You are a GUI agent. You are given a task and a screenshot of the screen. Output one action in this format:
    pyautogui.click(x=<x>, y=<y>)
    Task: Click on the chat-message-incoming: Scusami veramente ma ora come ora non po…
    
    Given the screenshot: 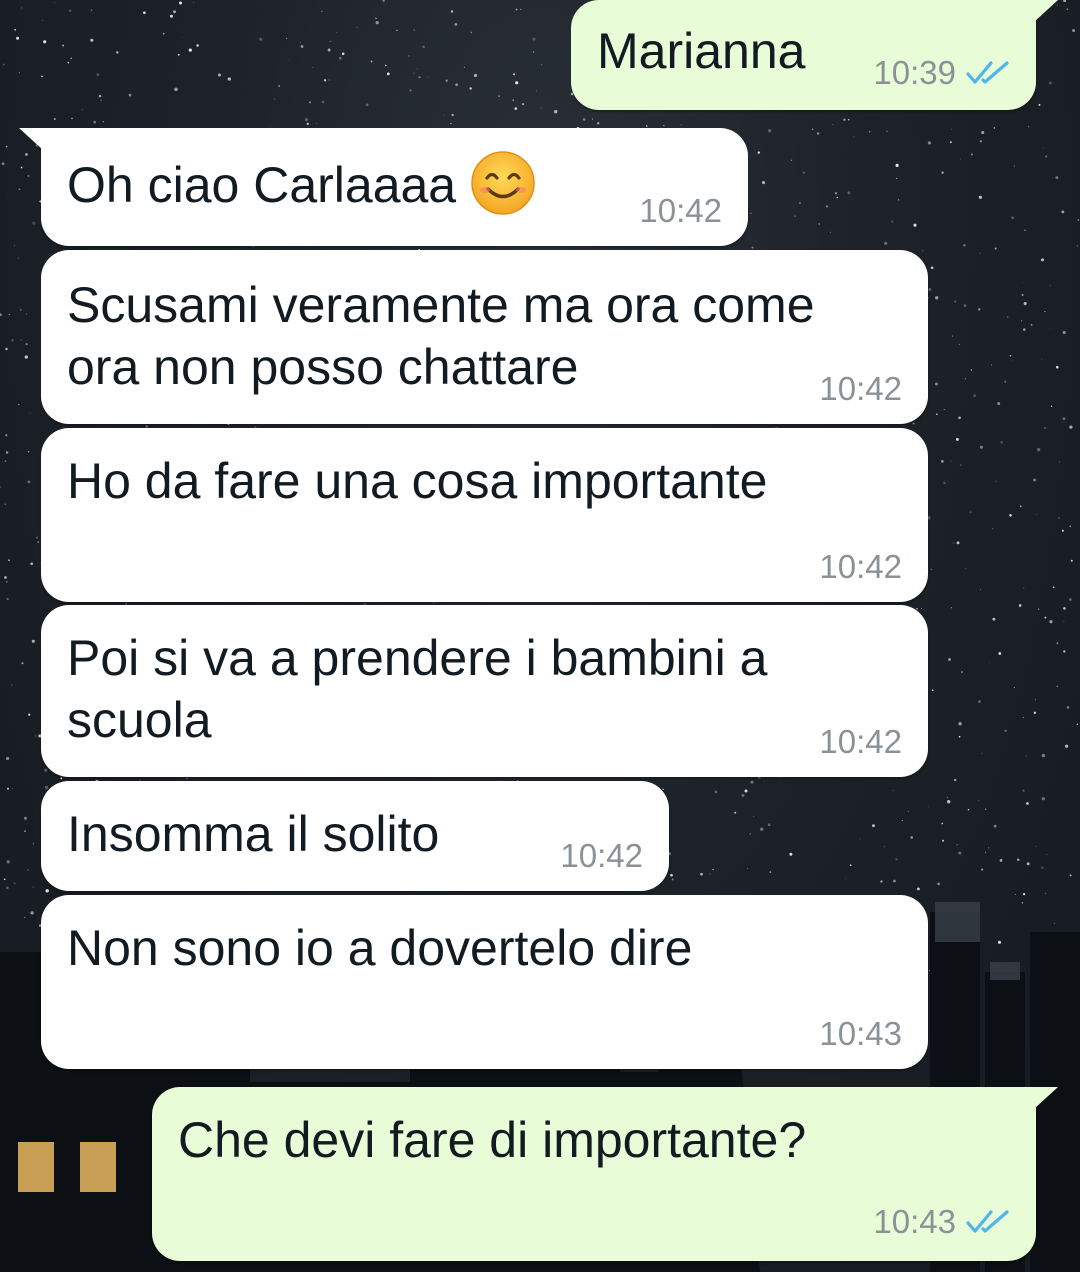 What is the action you would take?
    pyautogui.click(x=484, y=337)
    